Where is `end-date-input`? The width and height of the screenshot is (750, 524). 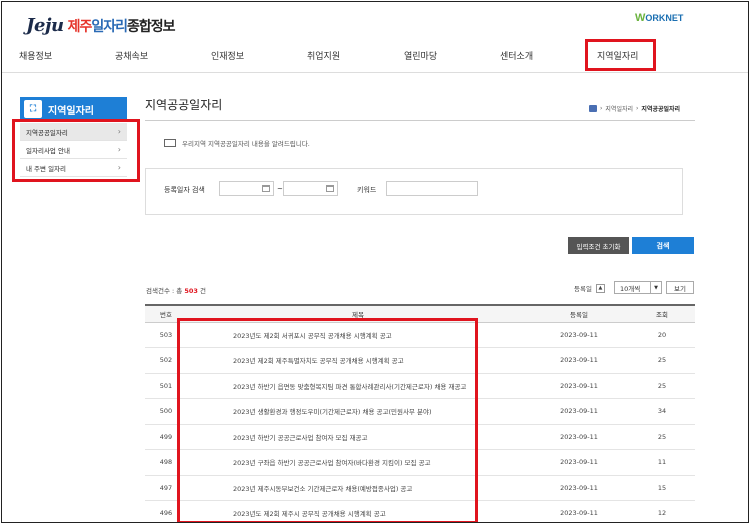
end-date-input is located at coordinates (310, 188).